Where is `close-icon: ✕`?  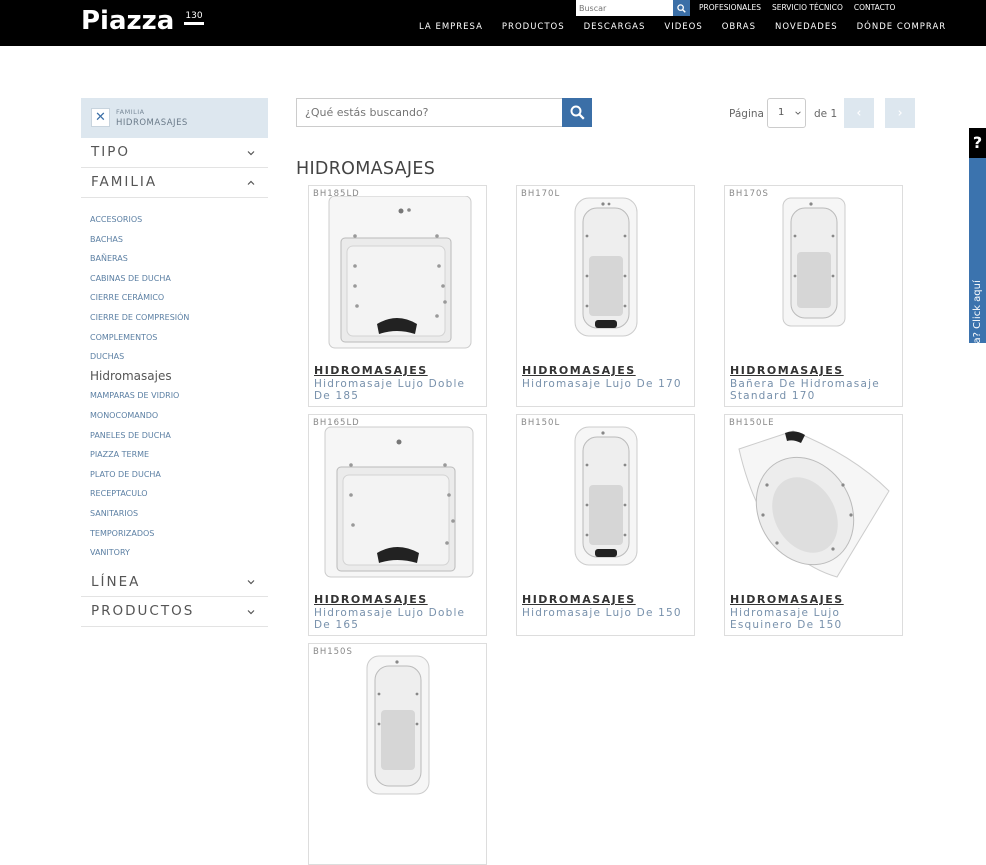 close-icon: ✕ is located at coordinates (100, 117).